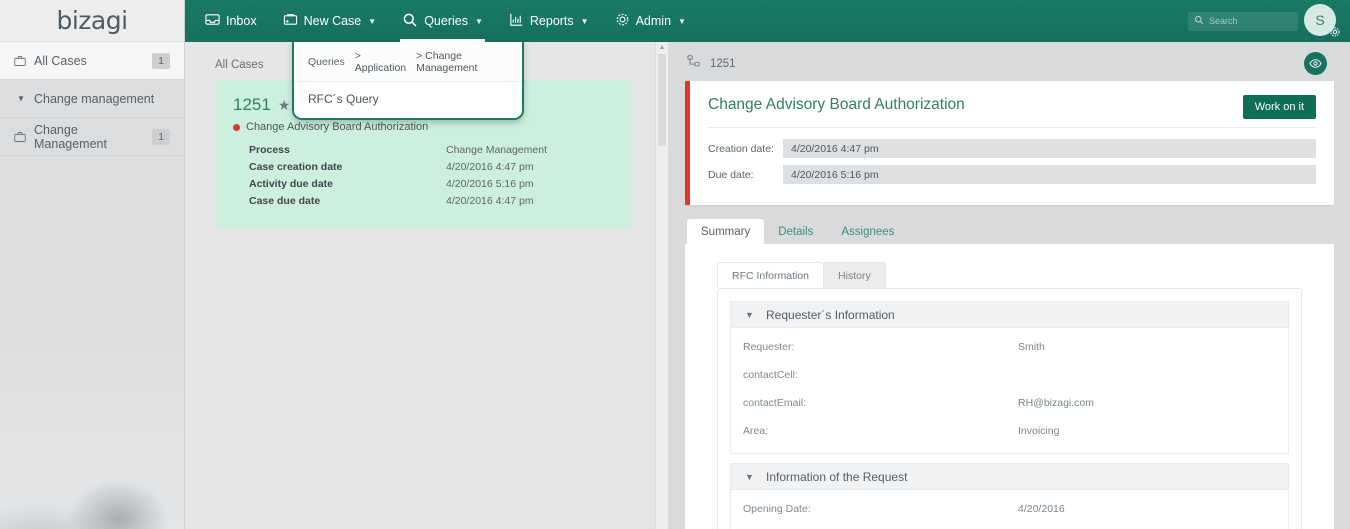 The height and width of the screenshot is (529, 1350). What do you see at coordinates (1009, 66) in the screenshot?
I see `case-id-row: 1251` at bounding box center [1009, 66].